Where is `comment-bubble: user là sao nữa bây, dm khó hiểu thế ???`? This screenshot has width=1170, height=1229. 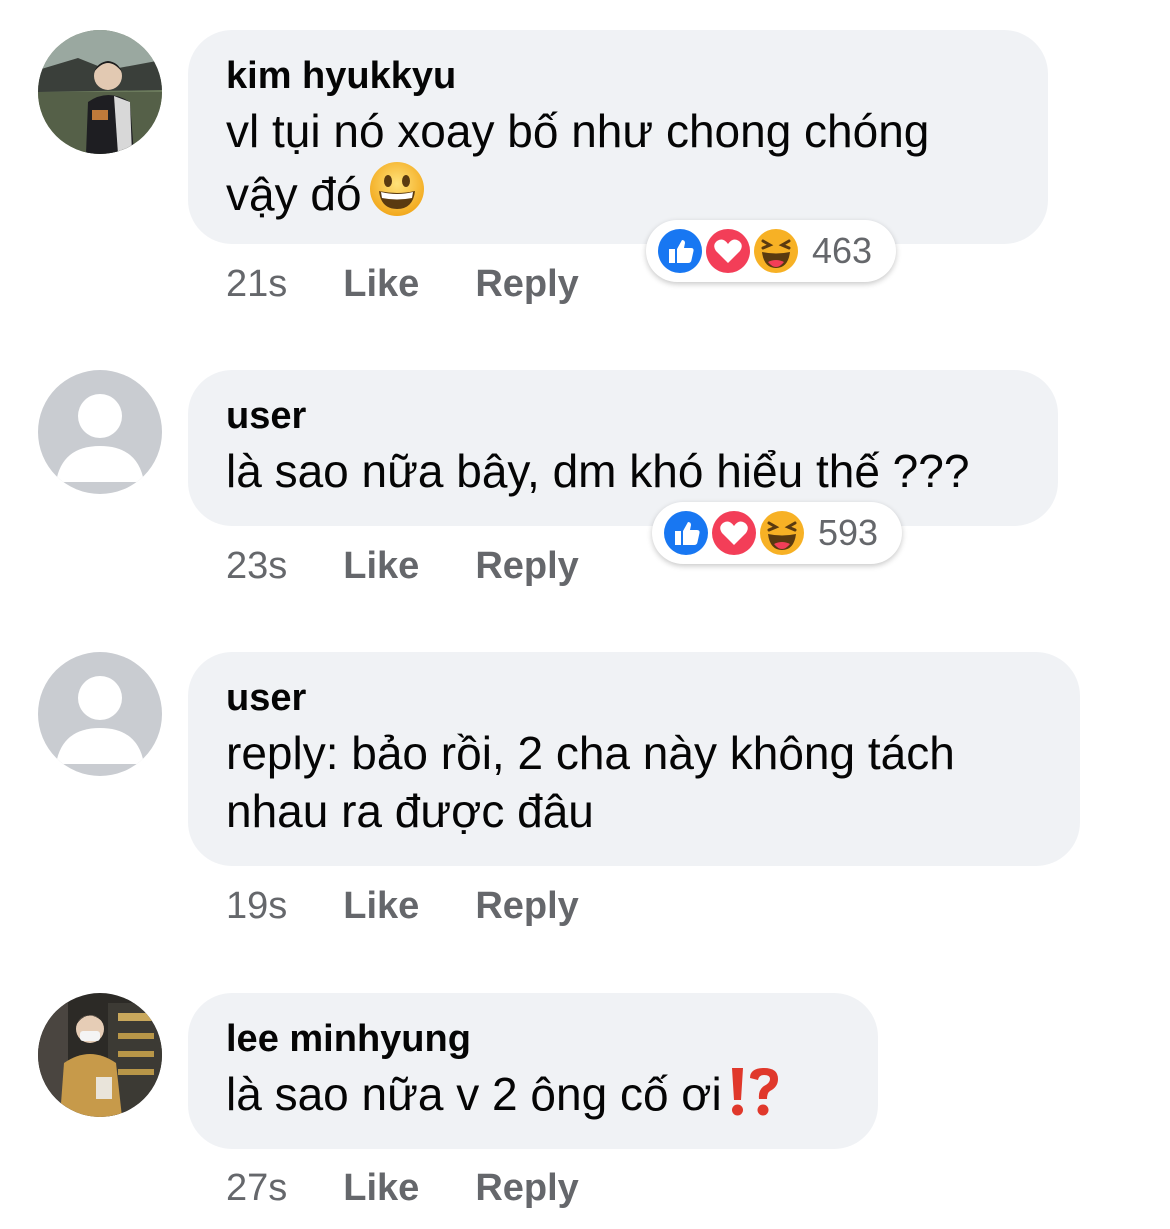 comment-bubble: user là sao nữa bây, dm khó hiểu thế ??? is located at coordinates (623, 448).